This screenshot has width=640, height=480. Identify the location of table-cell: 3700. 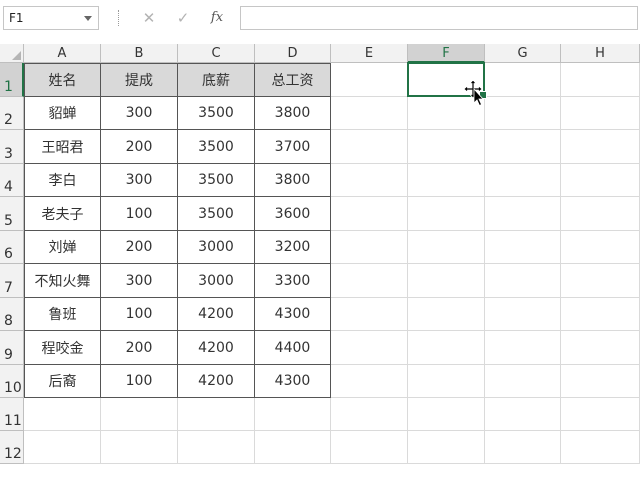
(293, 147).